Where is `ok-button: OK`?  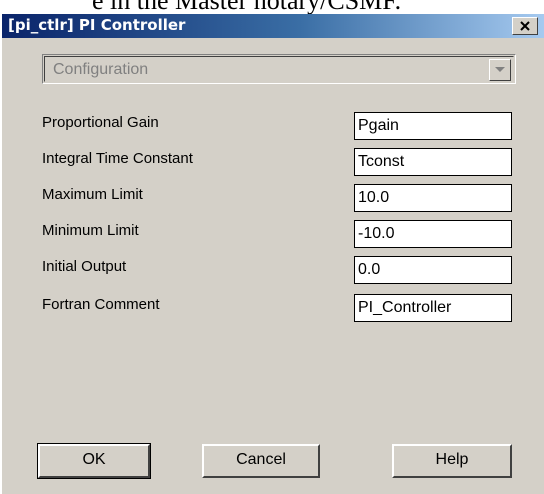 ok-button: OK is located at coordinates (94, 461).